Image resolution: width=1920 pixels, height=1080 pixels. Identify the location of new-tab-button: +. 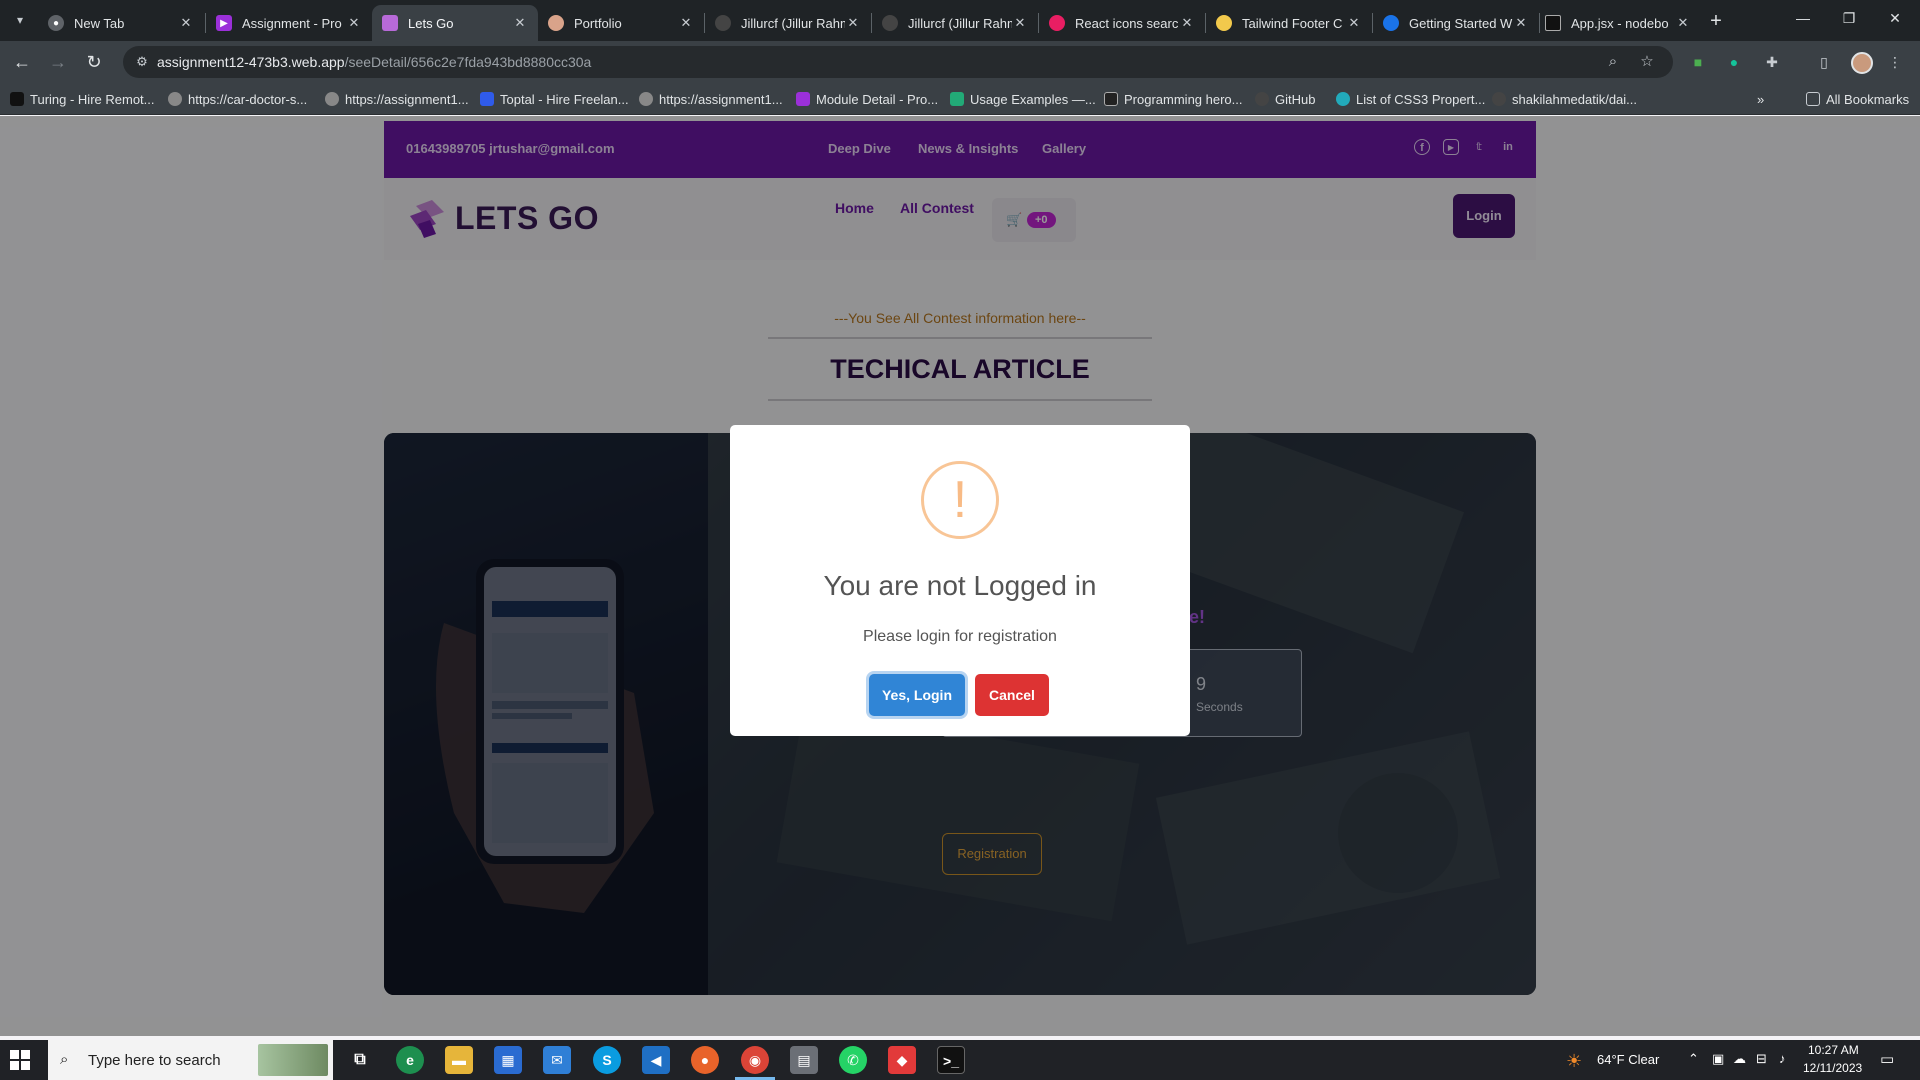
(1716, 22).